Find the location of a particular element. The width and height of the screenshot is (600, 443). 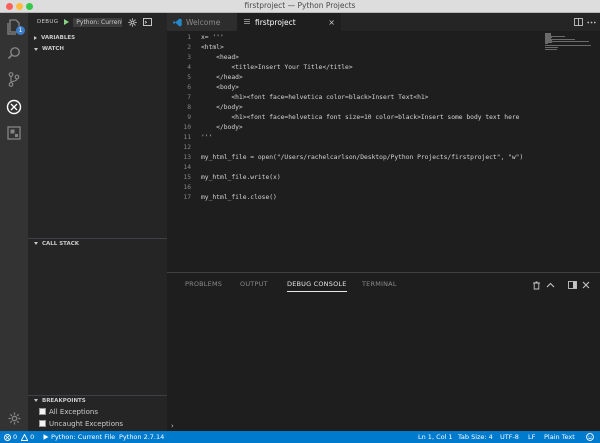

line-text: <head> is located at coordinates (220, 57).